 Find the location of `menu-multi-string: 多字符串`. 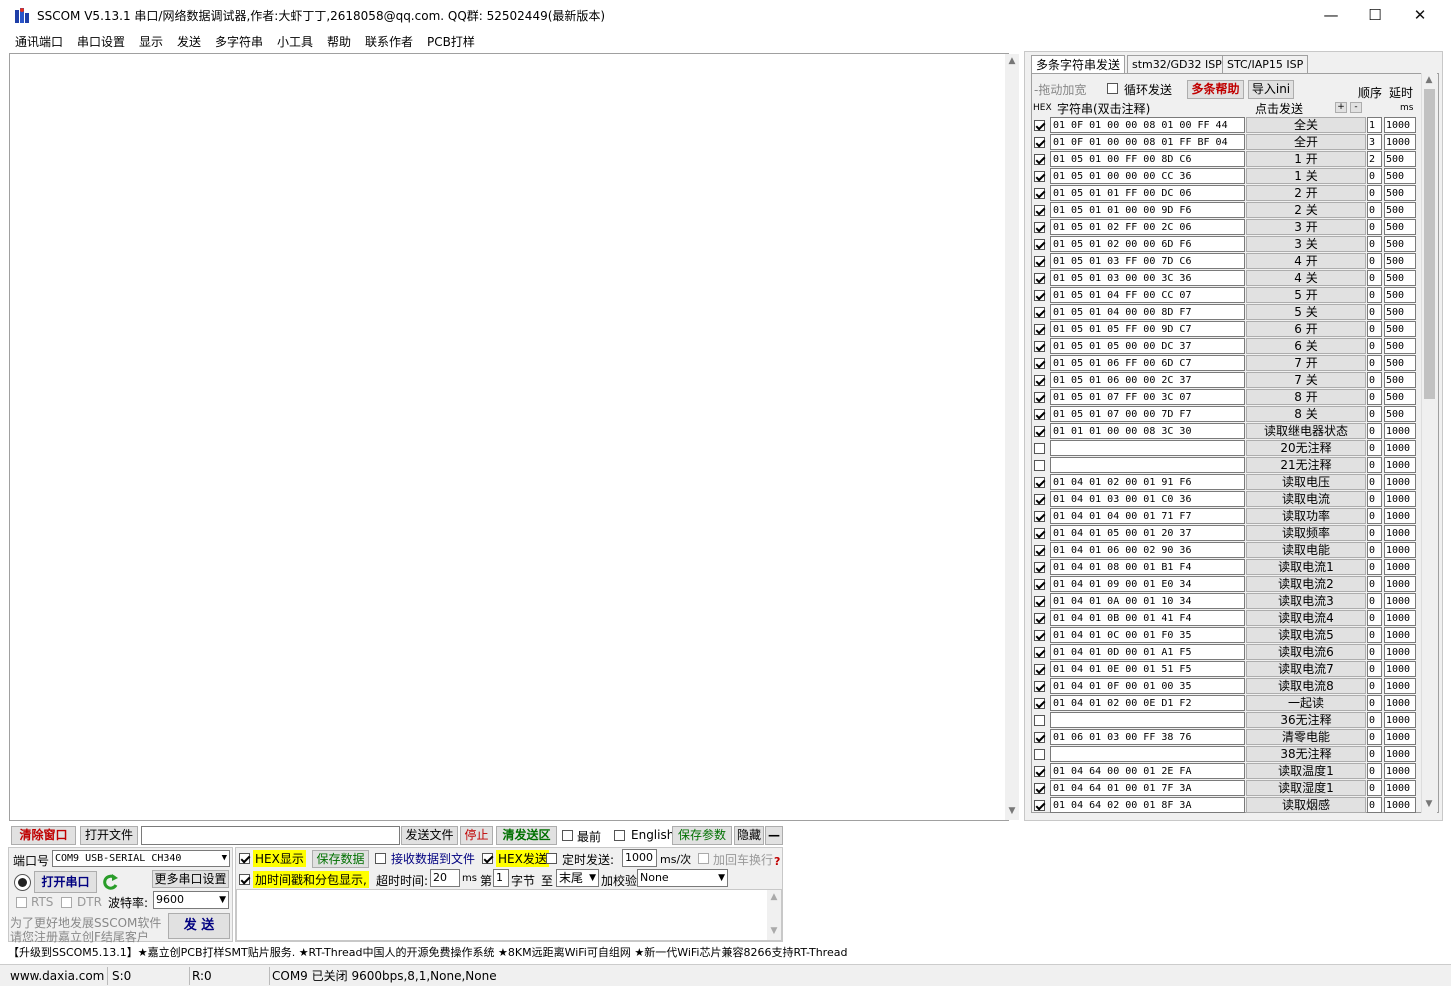

menu-multi-string: 多字符串 is located at coordinates (239, 41).